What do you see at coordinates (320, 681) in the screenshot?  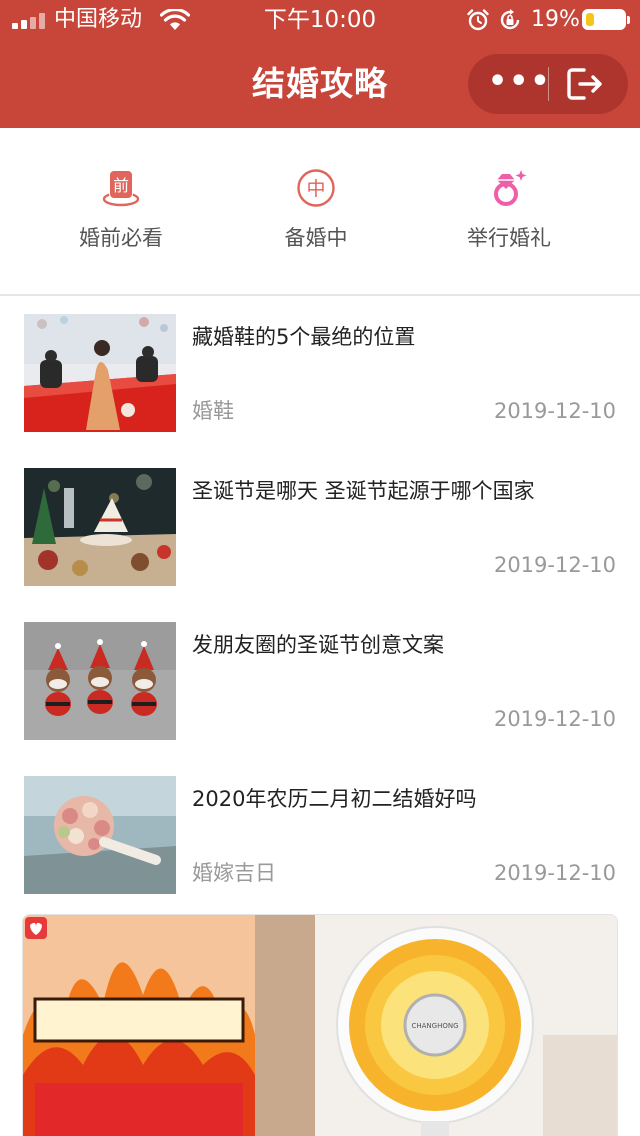 I see `article-item: 发朋友圈的圣诞节创意文案 2019-12-10` at bounding box center [320, 681].